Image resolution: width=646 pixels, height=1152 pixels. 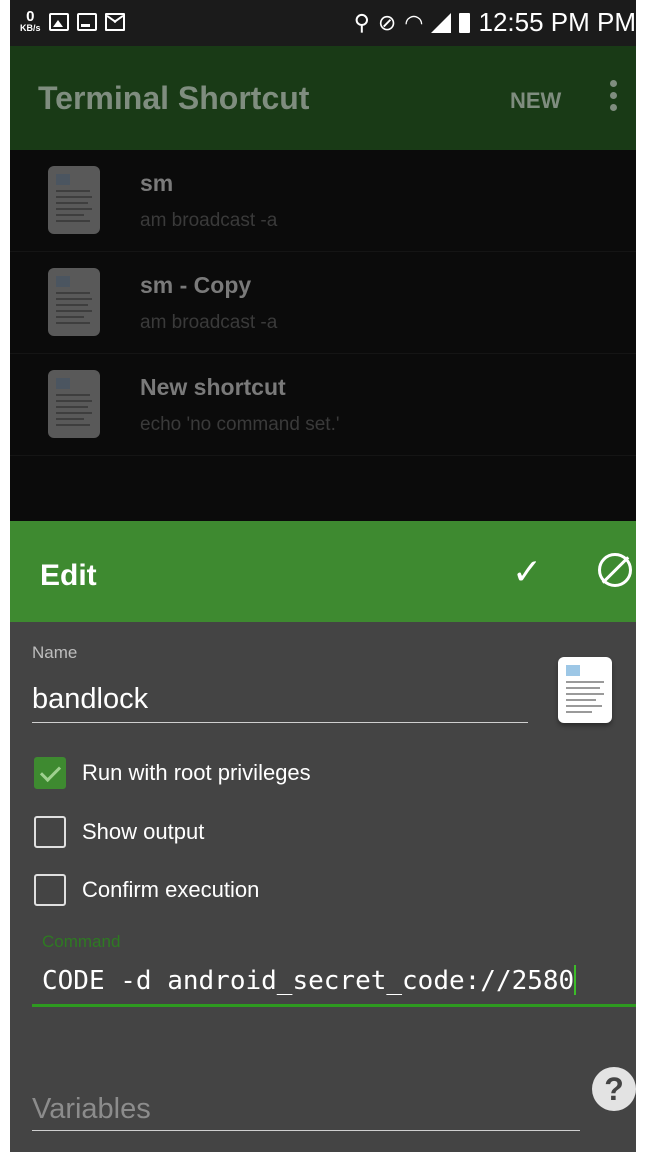 I want to click on cancel-icon, so click(x=615, y=570).